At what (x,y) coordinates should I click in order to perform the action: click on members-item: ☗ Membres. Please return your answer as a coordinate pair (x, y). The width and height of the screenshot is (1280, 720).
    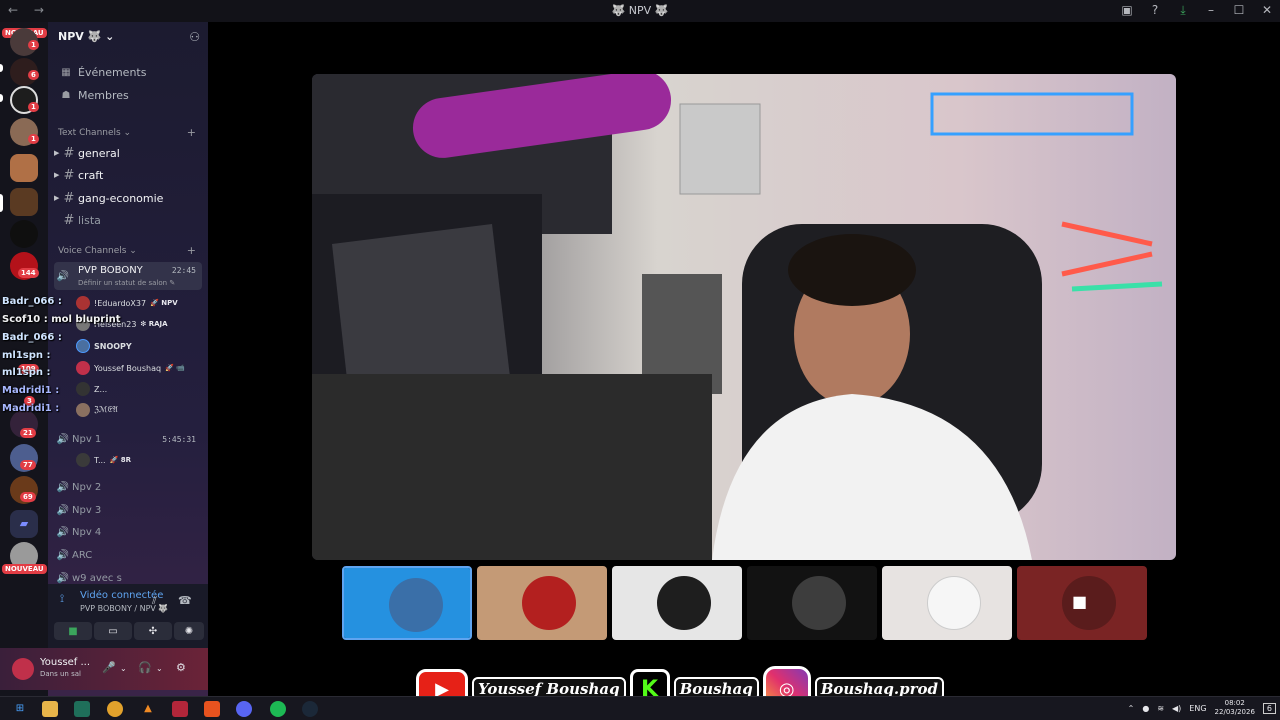
    Looking at the image, I should click on (94, 95).